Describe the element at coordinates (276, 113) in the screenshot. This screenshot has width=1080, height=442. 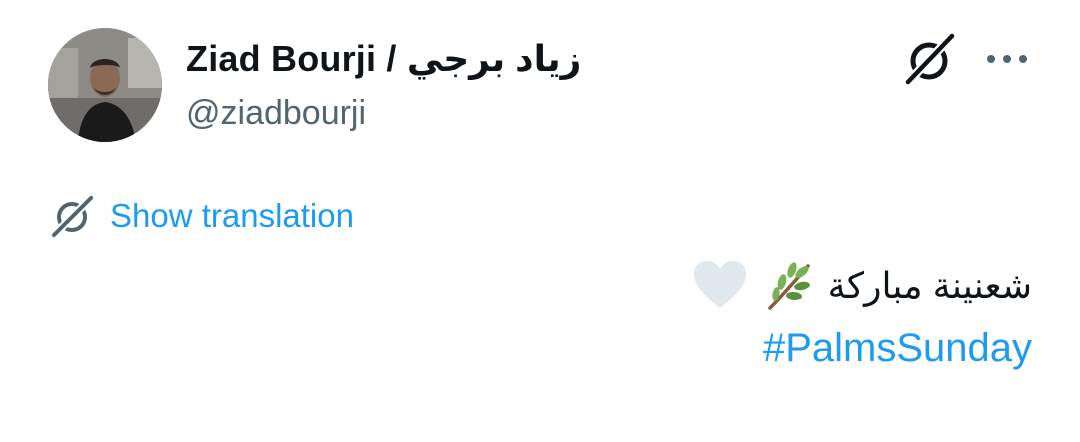
I see `author-handle: @ziadbourji` at that location.